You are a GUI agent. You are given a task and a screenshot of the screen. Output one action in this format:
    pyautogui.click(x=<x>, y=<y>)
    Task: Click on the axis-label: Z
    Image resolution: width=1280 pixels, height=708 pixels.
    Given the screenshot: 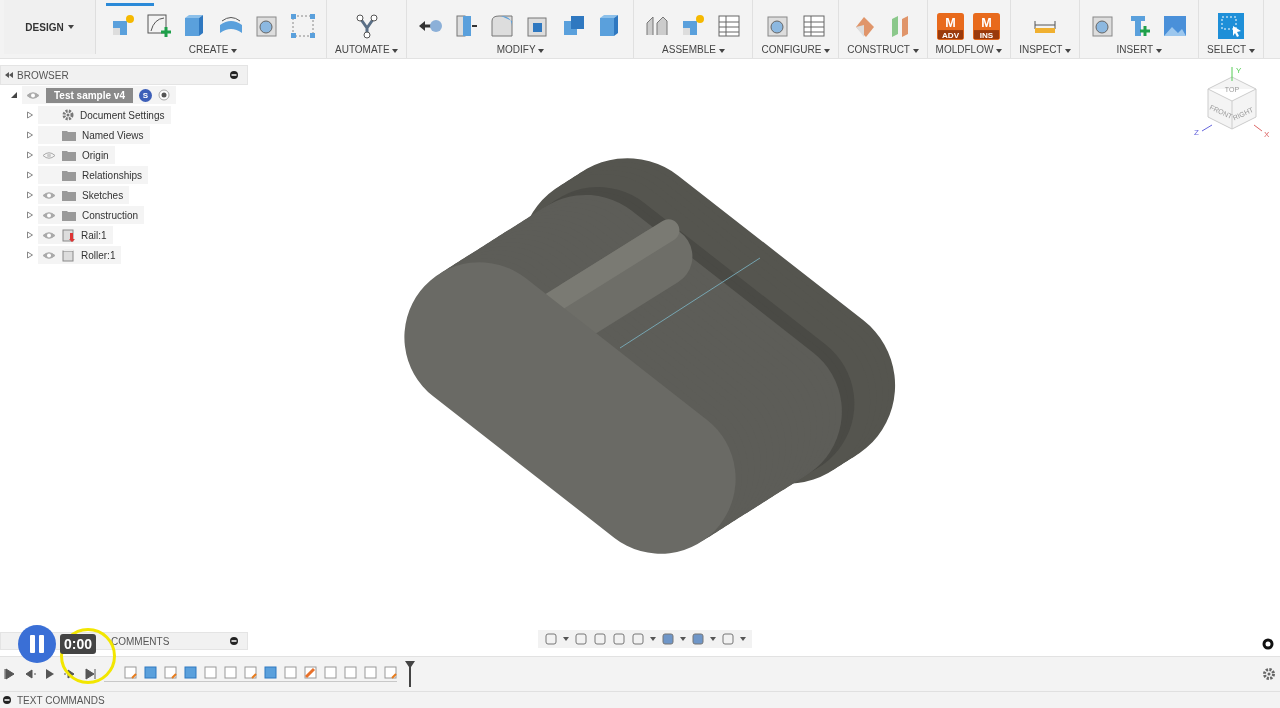 What is the action you would take?
    pyautogui.click(x=1196, y=132)
    